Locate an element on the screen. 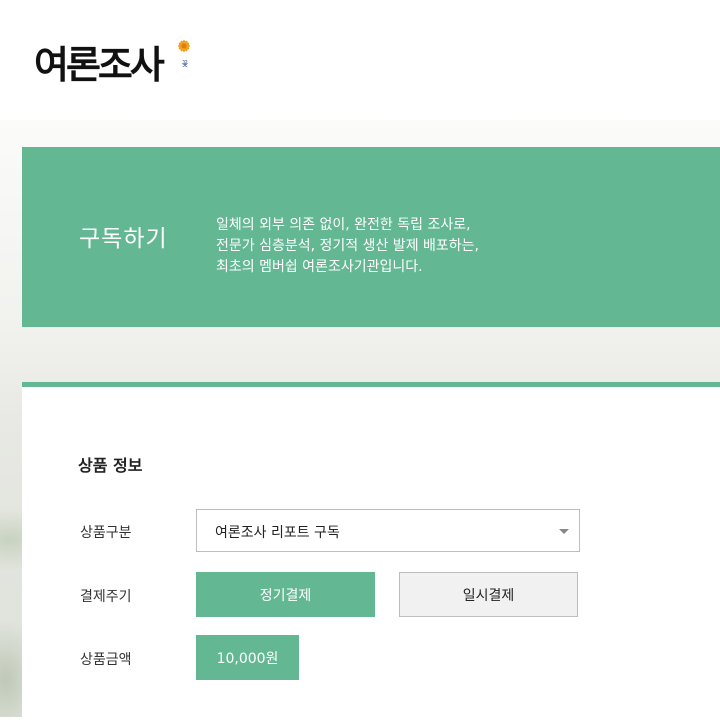 Image resolution: width=720 pixels, height=722 pixels. product-type-value: 여론조사 리포트 구독 is located at coordinates (277, 533).